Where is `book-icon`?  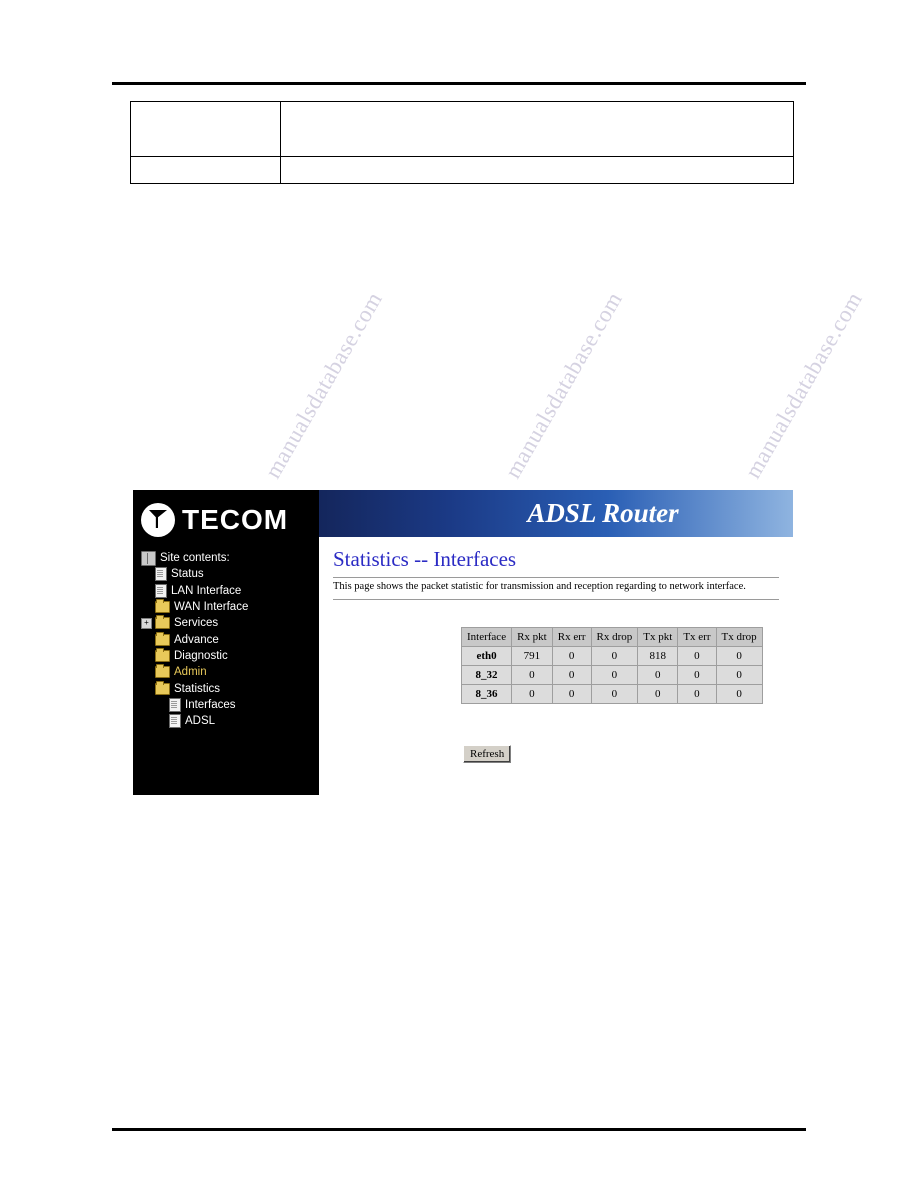
book-icon is located at coordinates (148, 558).